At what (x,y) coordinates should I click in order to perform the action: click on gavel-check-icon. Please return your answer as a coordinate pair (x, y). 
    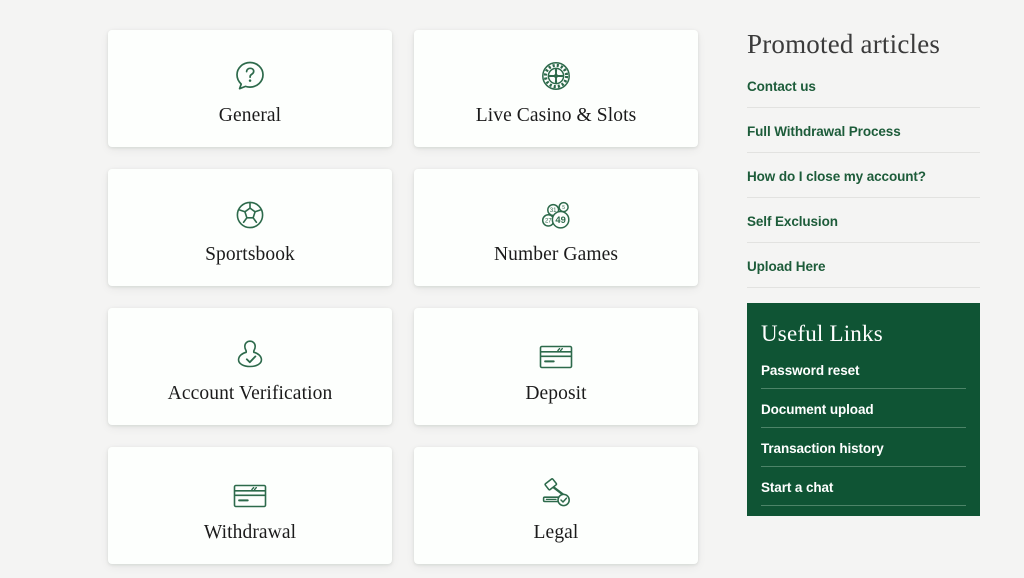
    Looking at the image, I should click on (556, 490).